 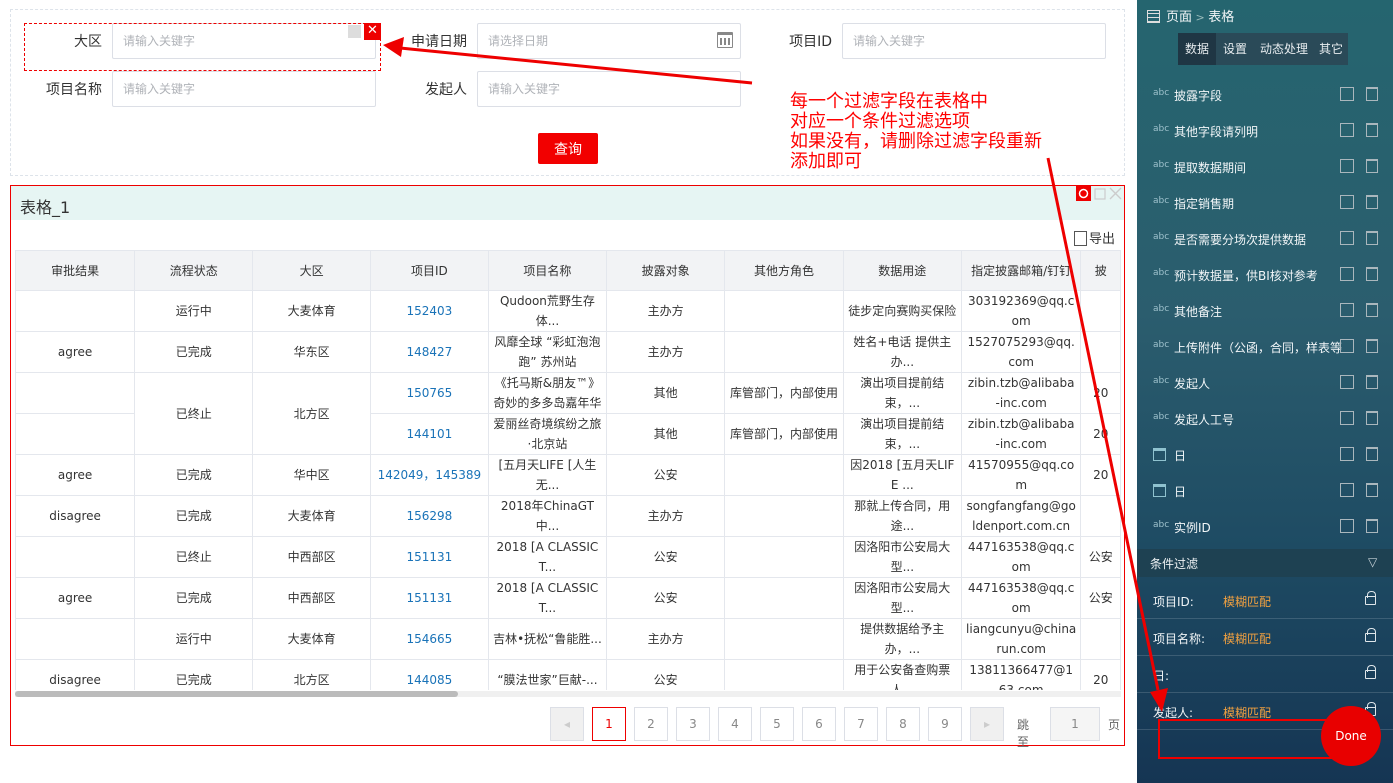 What do you see at coordinates (1265, 131) in the screenshot?
I see `field-item: abc 其他字段请列明` at bounding box center [1265, 131].